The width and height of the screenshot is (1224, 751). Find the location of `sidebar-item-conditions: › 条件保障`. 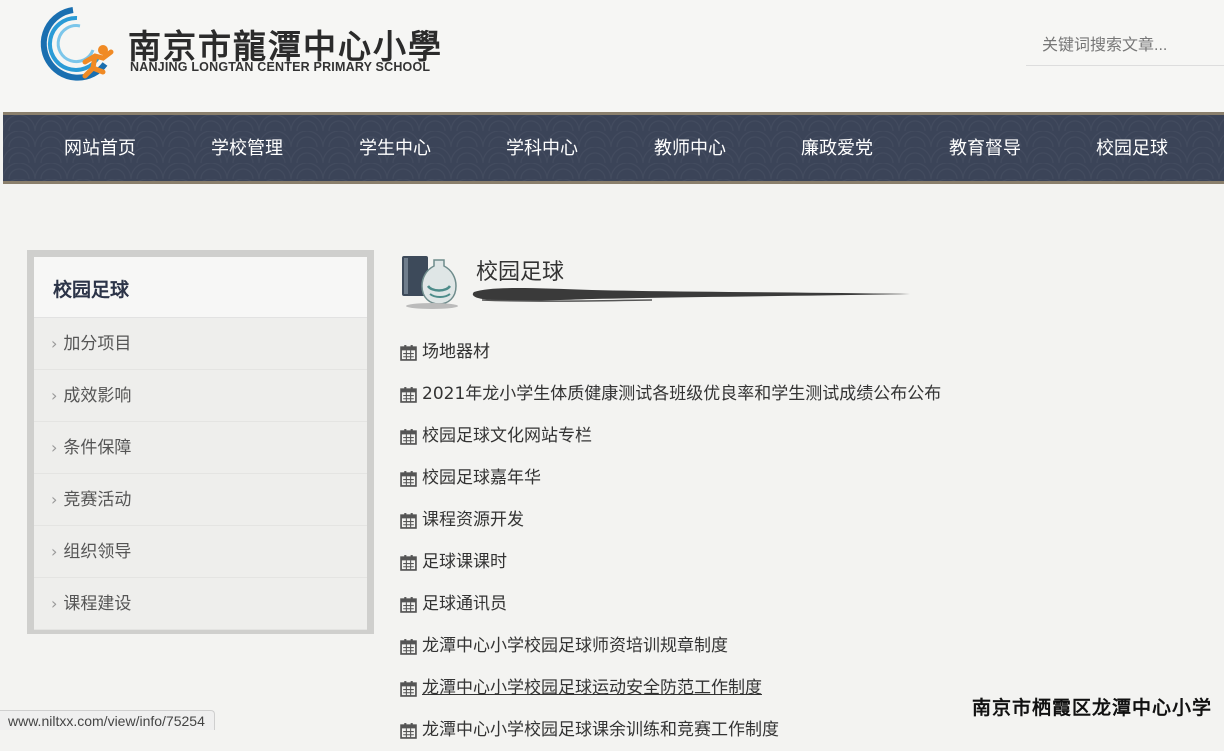

sidebar-item-conditions: › 条件保障 is located at coordinates (200, 448).